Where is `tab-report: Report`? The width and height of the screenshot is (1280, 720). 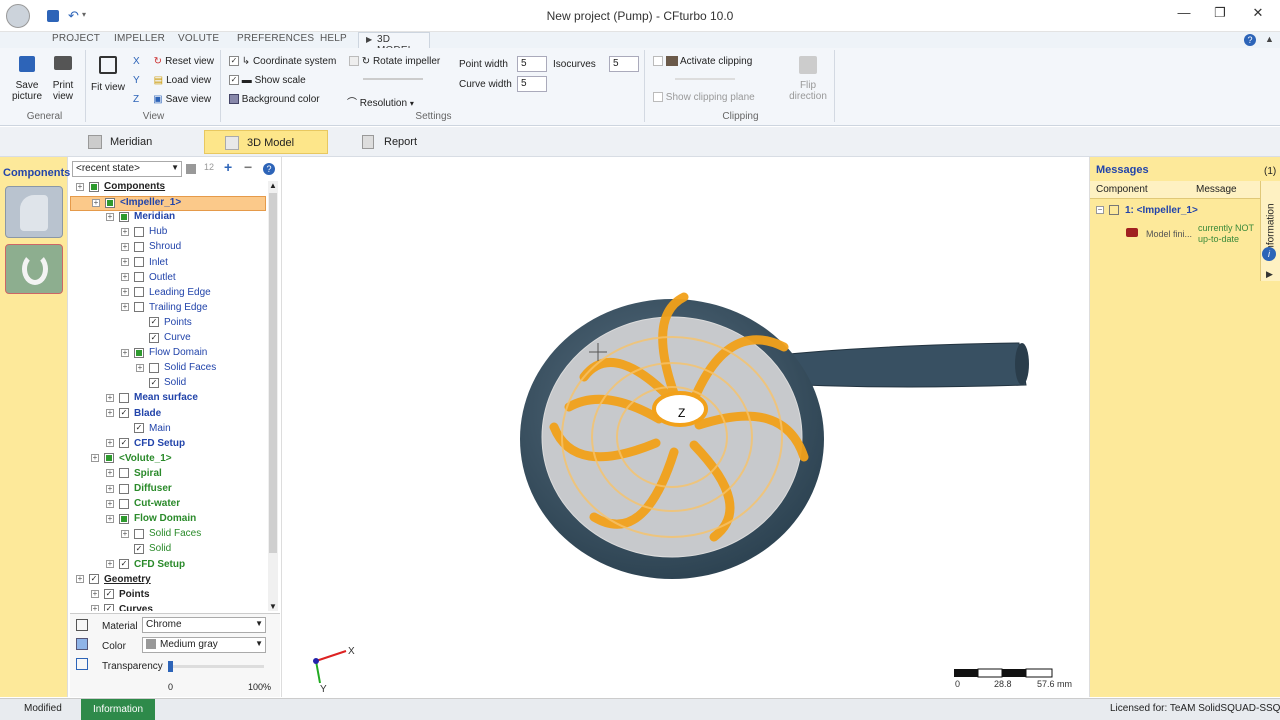
tab-report: Report is located at coordinates (412, 142).